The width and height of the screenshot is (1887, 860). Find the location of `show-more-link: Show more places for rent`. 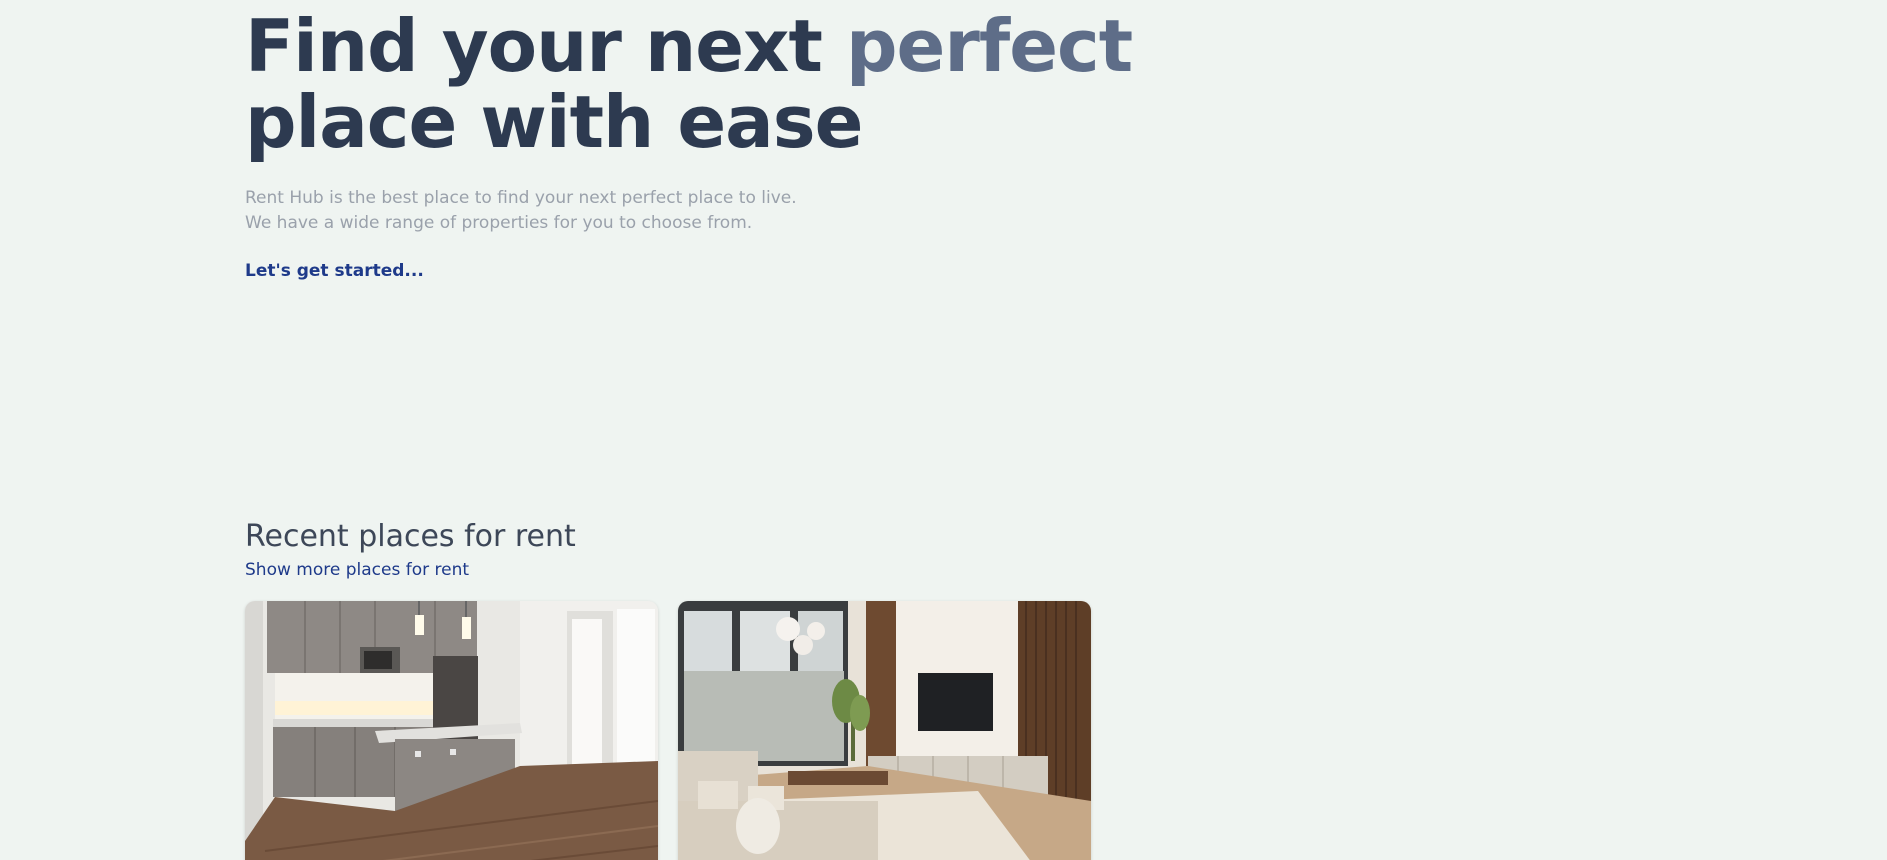

show-more-link: Show more places for rent is located at coordinates (357, 570).